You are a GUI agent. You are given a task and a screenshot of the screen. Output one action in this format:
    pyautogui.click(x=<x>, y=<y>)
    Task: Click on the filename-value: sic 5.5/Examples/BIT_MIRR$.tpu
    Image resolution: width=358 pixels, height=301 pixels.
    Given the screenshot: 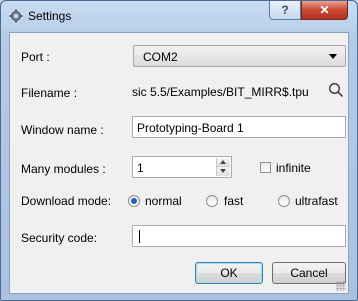 What is the action you would take?
    pyautogui.click(x=220, y=92)
    